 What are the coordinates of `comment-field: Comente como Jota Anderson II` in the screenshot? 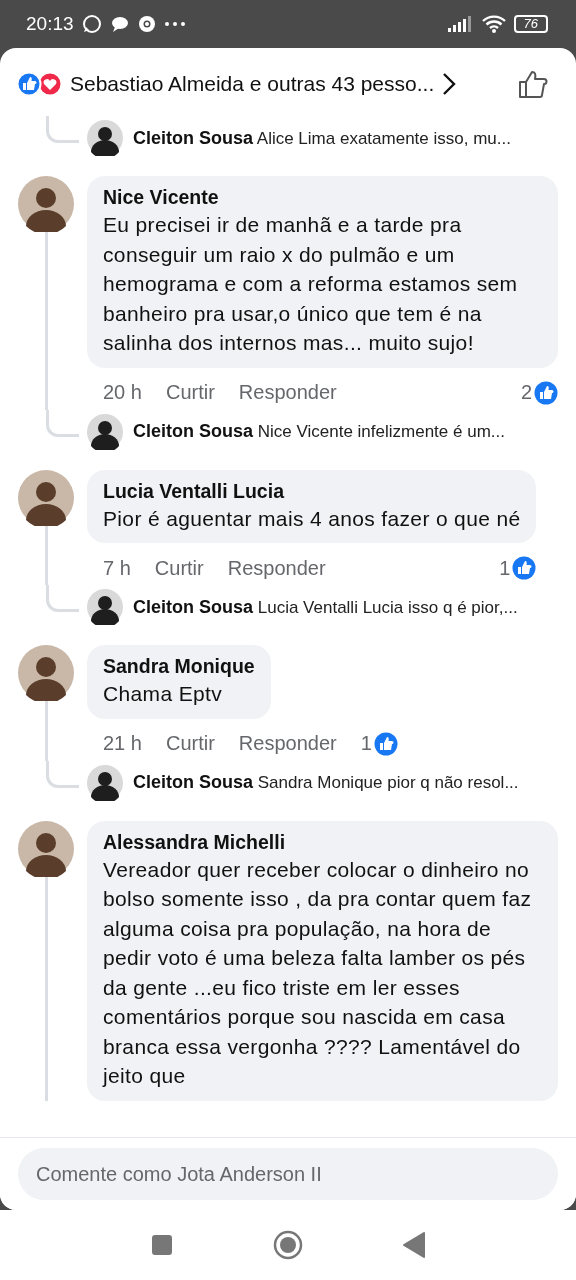 It's located at (288, 1174).